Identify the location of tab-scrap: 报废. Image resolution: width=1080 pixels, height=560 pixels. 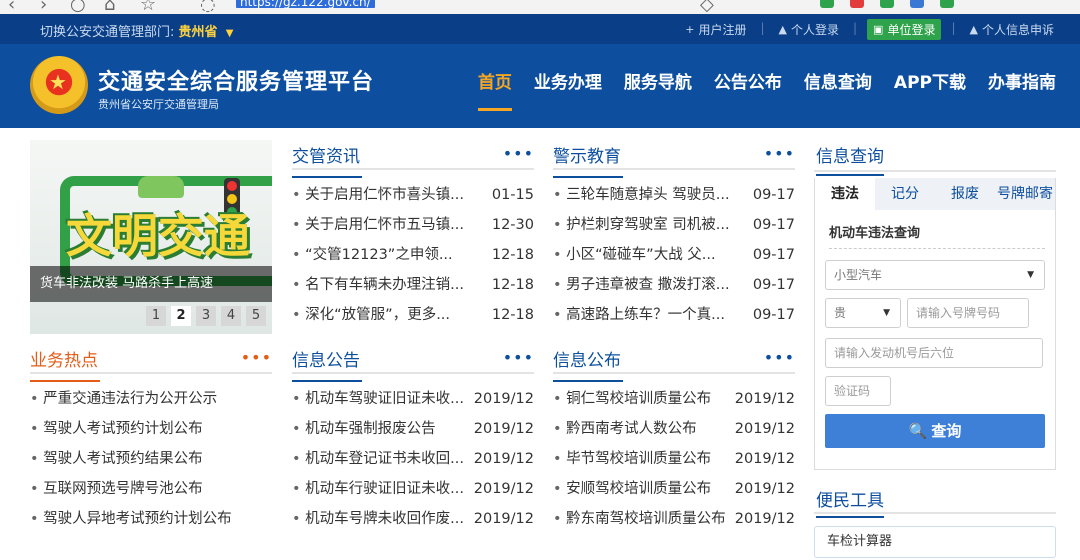
(965, 194).